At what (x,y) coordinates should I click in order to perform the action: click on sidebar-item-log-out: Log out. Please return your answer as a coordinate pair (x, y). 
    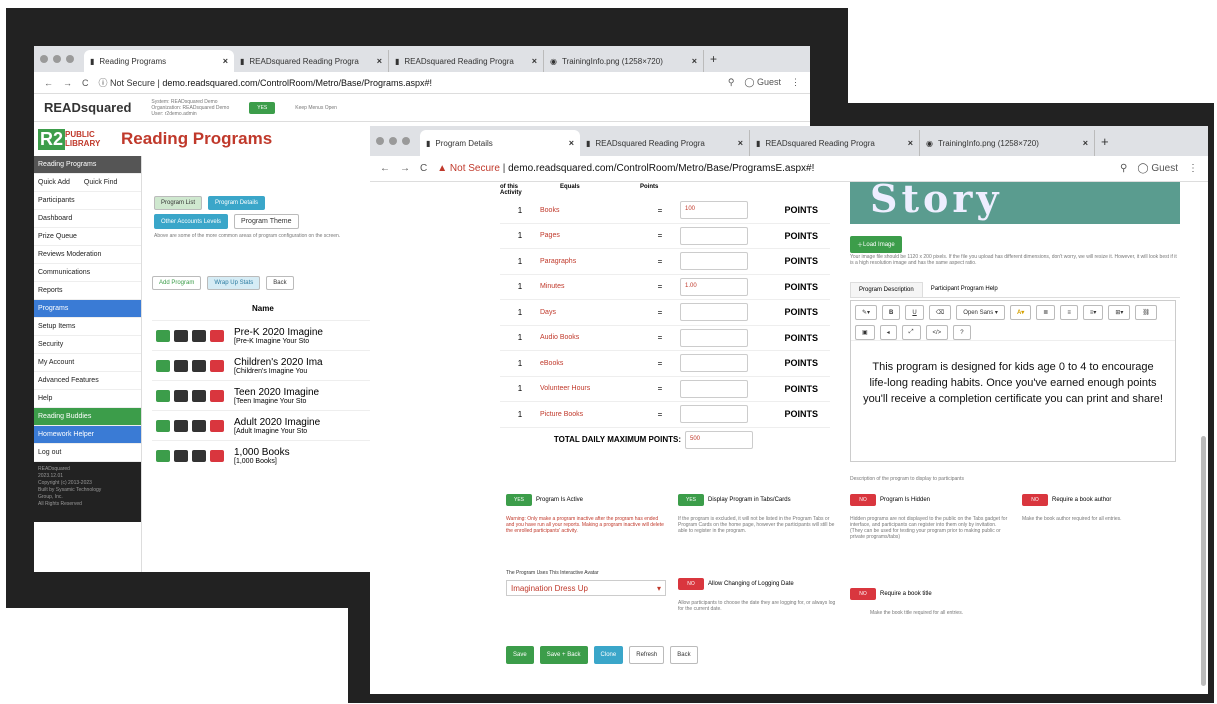
    Looking at the image, I should click on (87, 453).